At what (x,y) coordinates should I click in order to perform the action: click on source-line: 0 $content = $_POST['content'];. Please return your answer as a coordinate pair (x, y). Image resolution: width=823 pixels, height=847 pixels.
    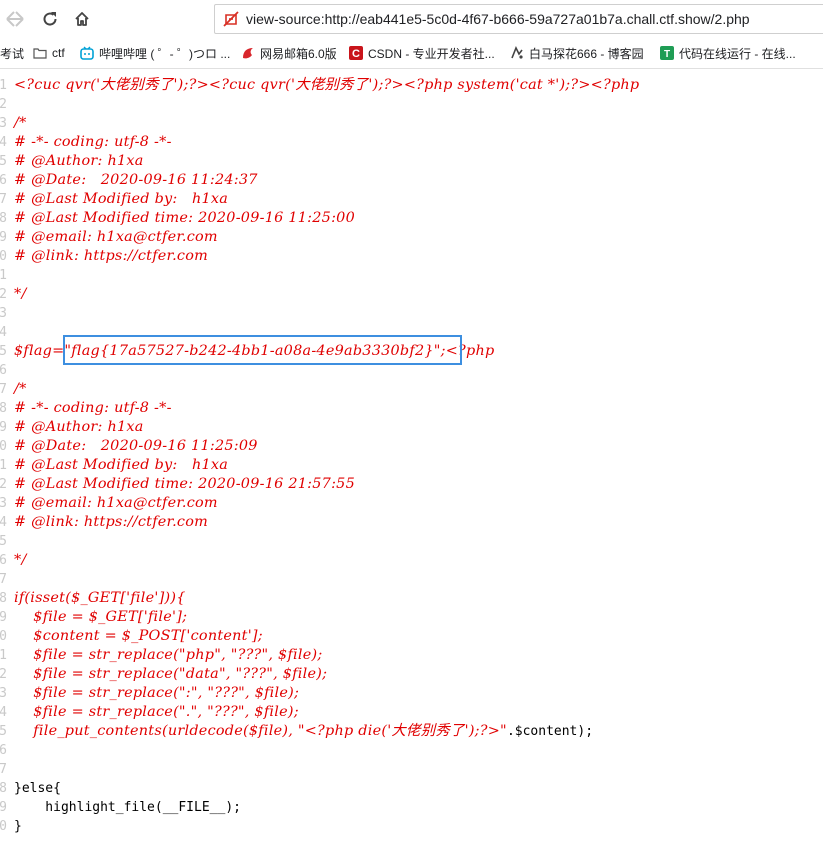
    Looking at the image, I should click on (411, 636).